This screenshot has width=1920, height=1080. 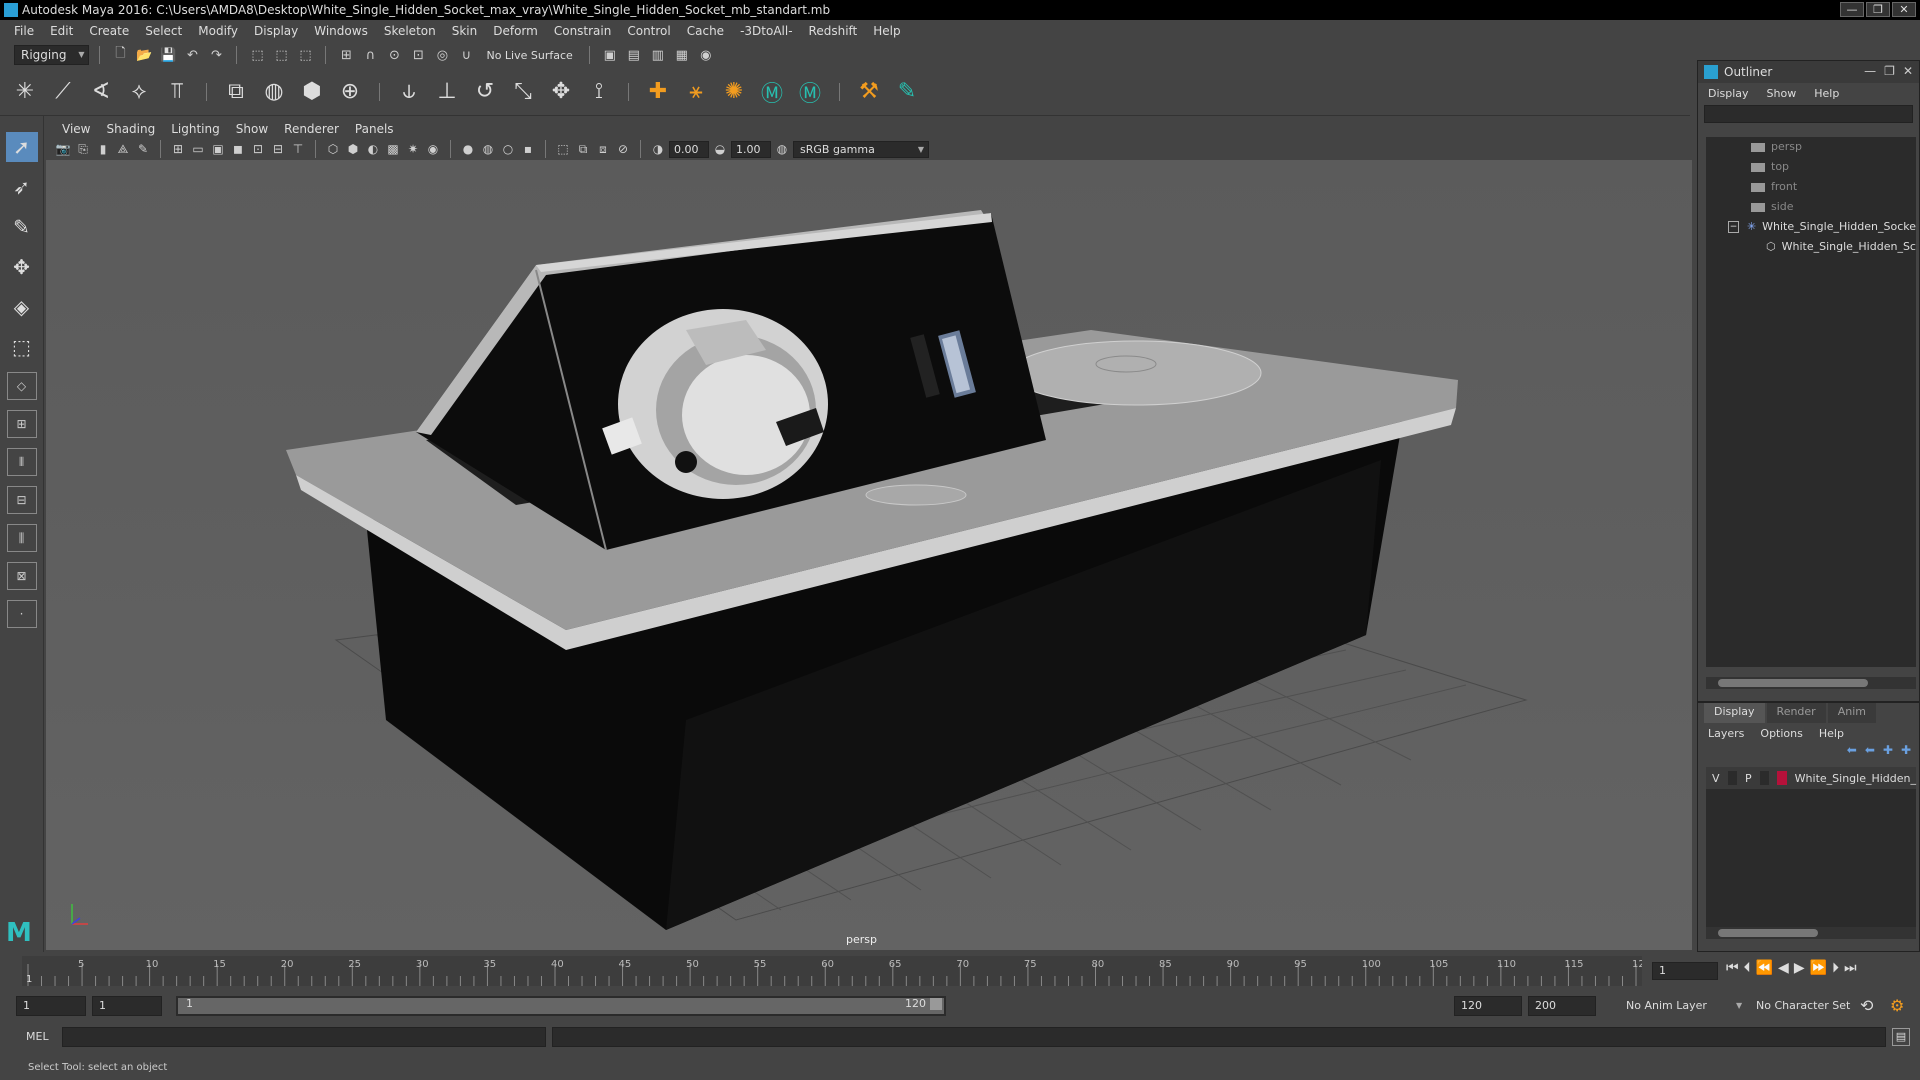 What do you see at coordinates (1831, 733) in the screenshot?
I see `layer-menu-help: Help` at bounding box center [1831, 733].